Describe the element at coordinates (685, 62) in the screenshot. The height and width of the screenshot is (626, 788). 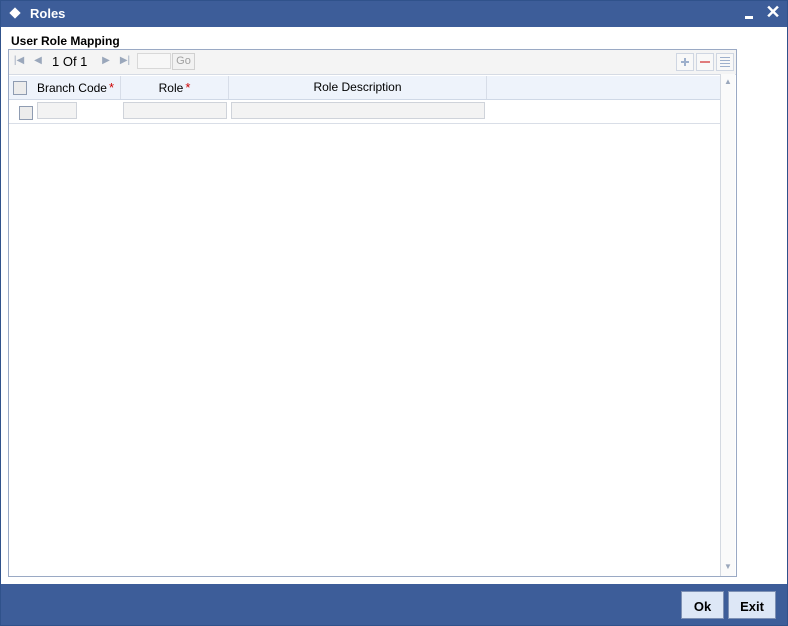
I see `add-row-icon` at that location.